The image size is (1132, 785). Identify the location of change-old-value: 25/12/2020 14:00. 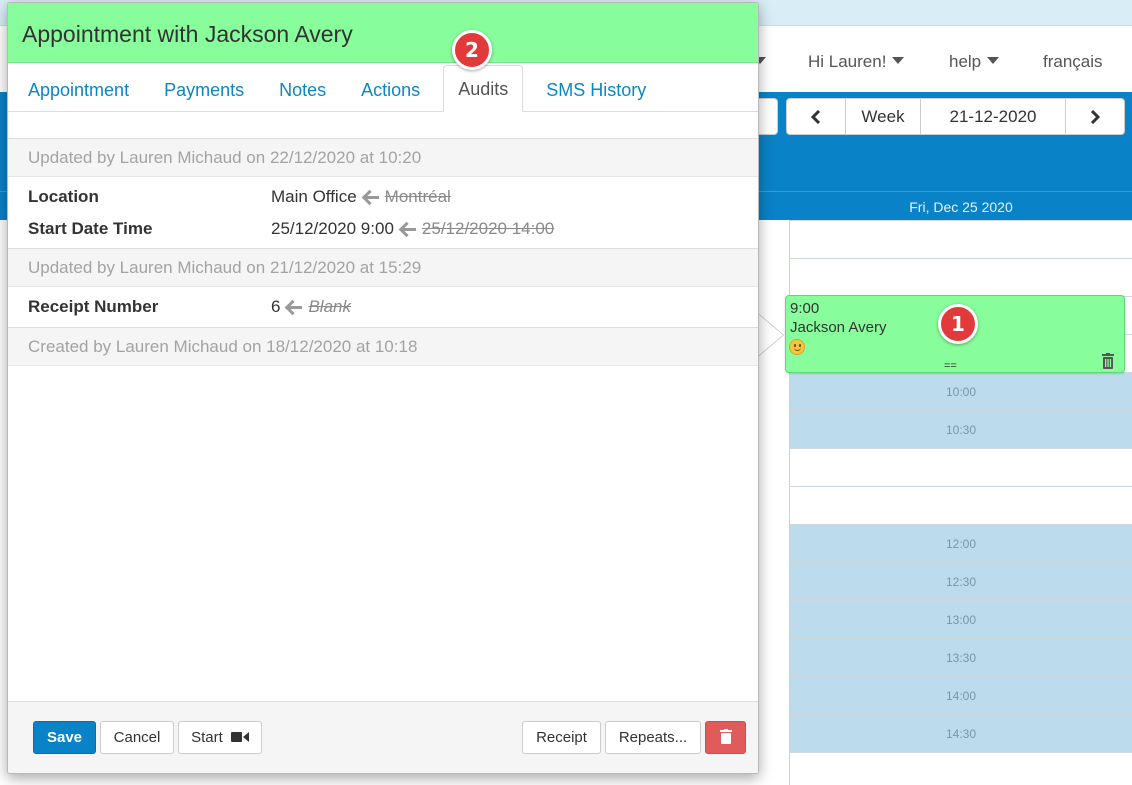
(488, 228).